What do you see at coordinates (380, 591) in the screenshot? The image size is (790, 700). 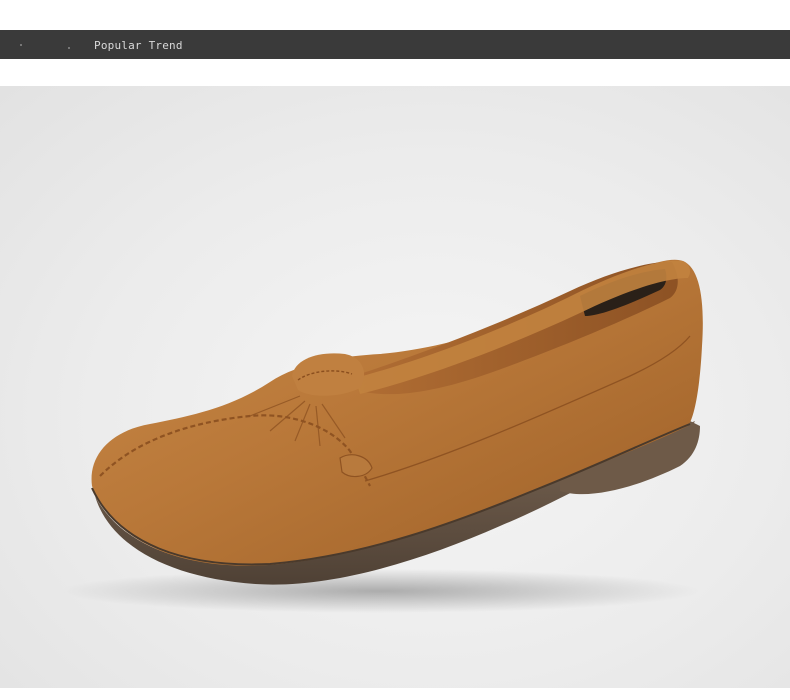 I see `shoe-shadow` at bounding box center [380, 591].